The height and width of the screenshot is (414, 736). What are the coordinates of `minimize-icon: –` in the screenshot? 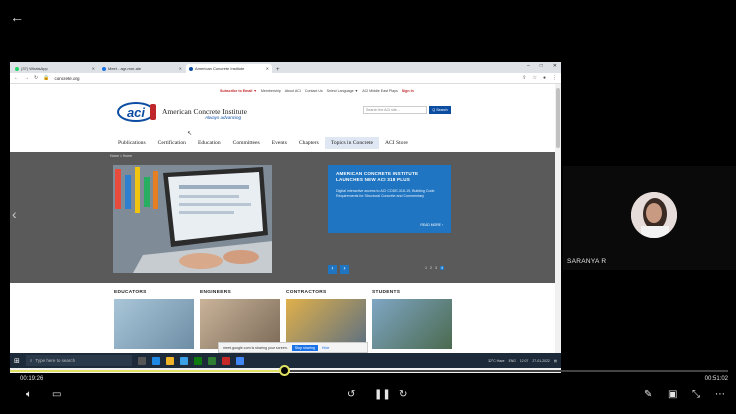 It's located at (528, 66).